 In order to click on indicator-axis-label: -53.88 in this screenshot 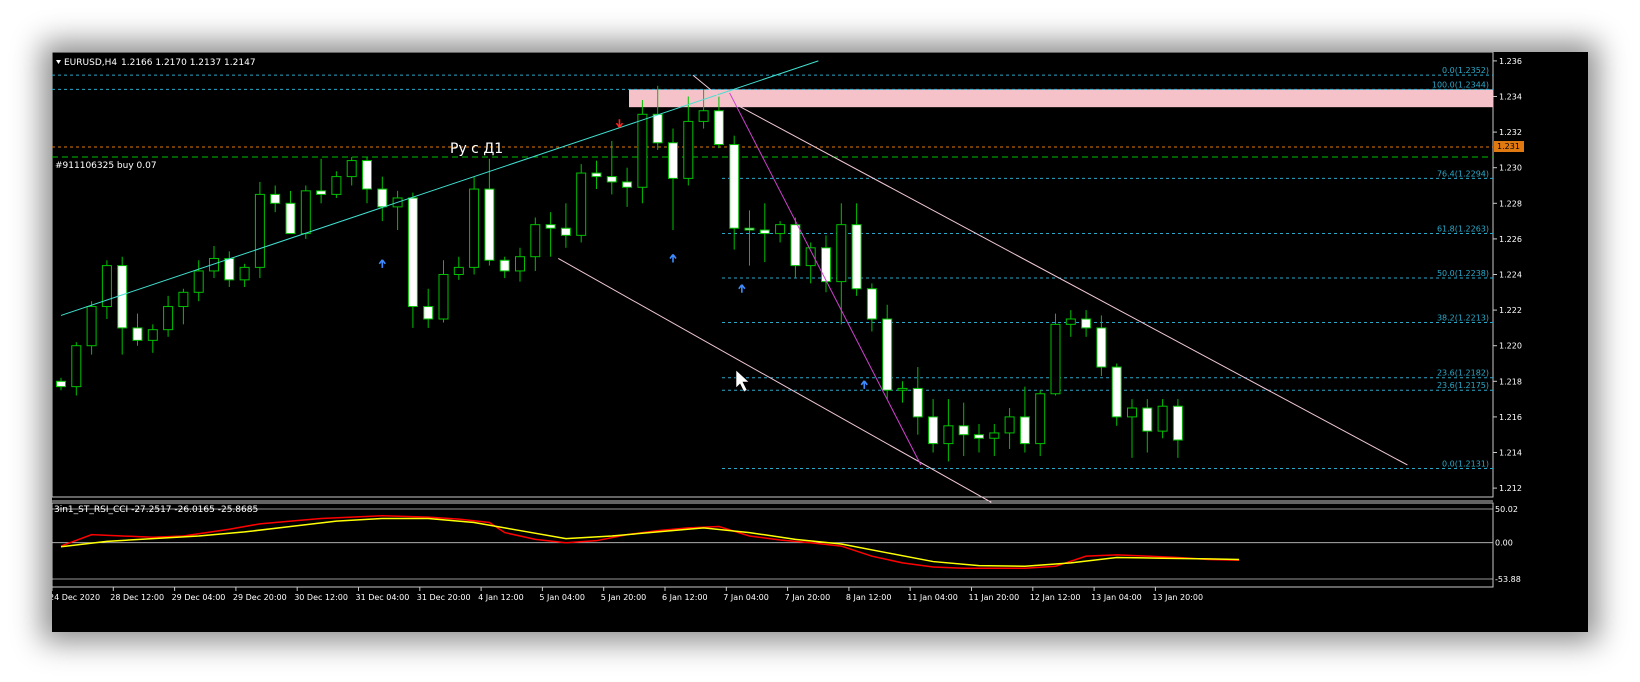, I will do `click(1508, 579)`.